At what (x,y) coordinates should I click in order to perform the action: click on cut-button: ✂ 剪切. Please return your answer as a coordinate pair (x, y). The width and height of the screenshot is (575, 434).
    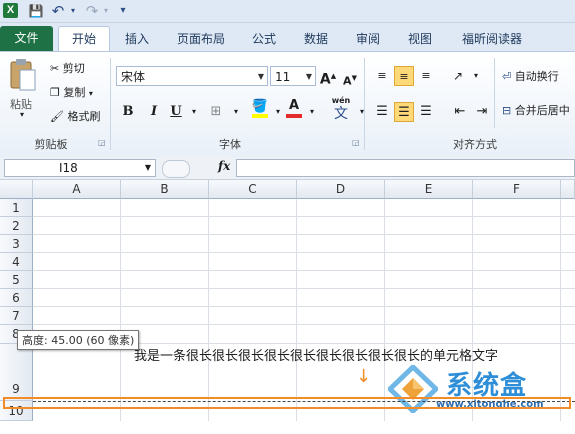
    Looking at the image, I should click on (67, 69).